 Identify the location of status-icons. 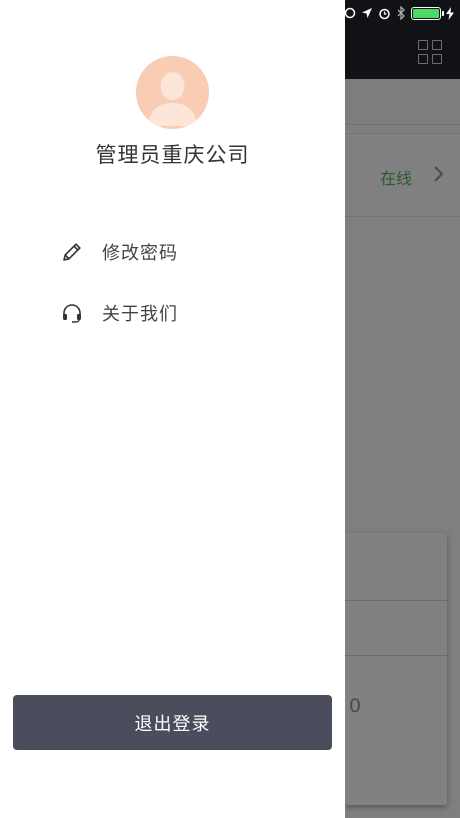
(399, 13).